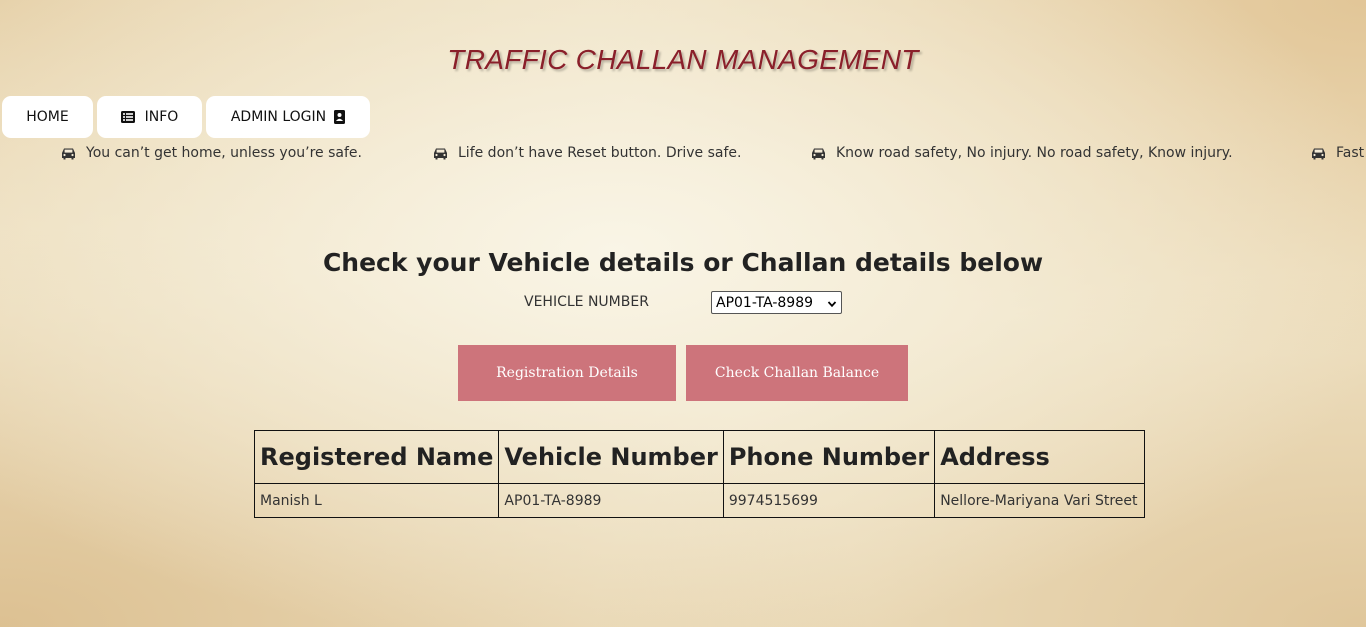 The image size is (1366, 627). I want to click on column-header-address: Address, so click(1040, 457).